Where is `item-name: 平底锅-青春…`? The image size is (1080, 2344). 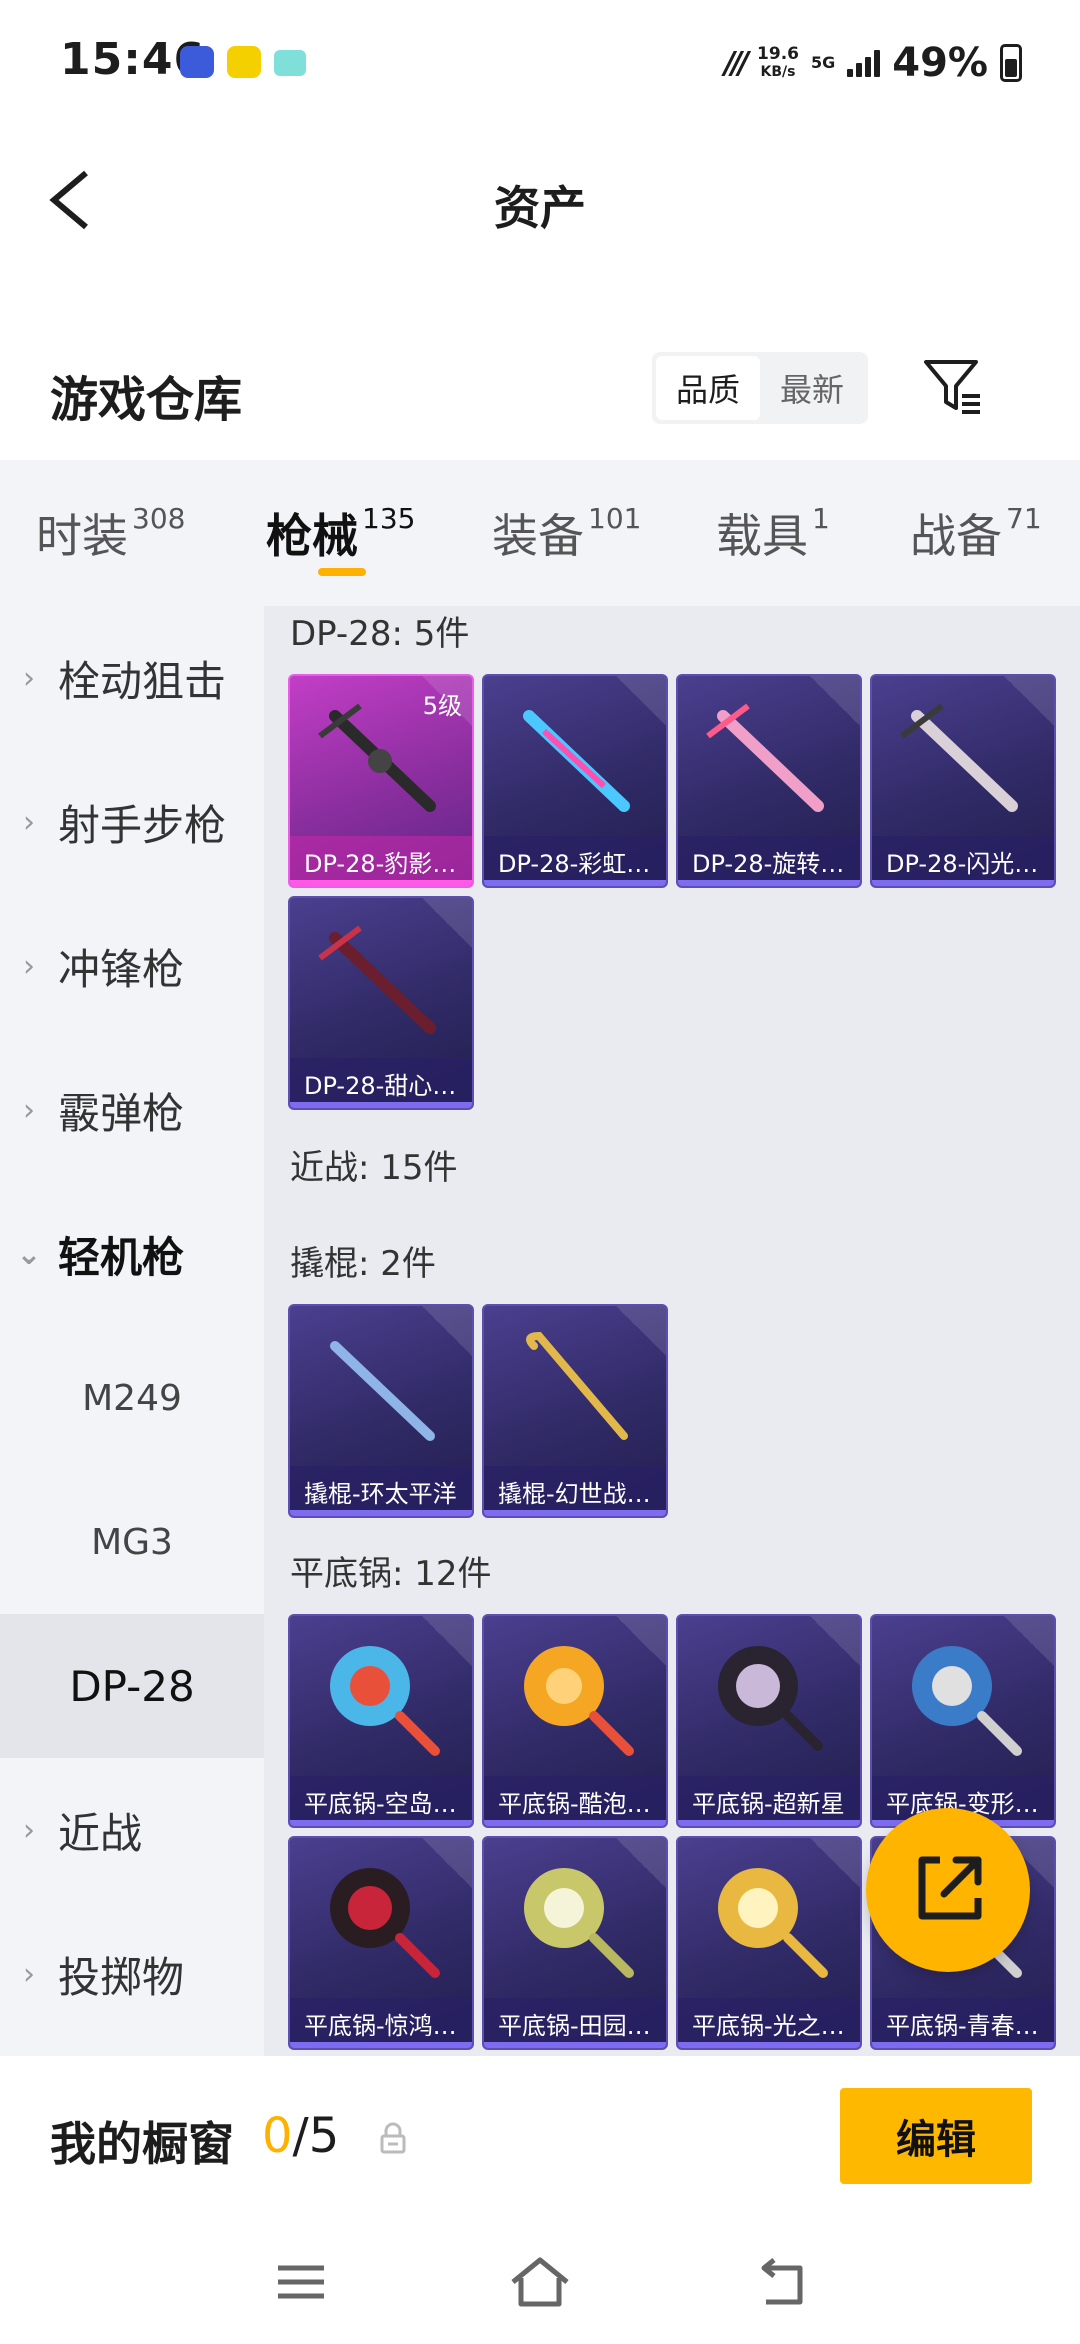
item-name: 平底锅-青春… is located at coordinates (963, 2020).